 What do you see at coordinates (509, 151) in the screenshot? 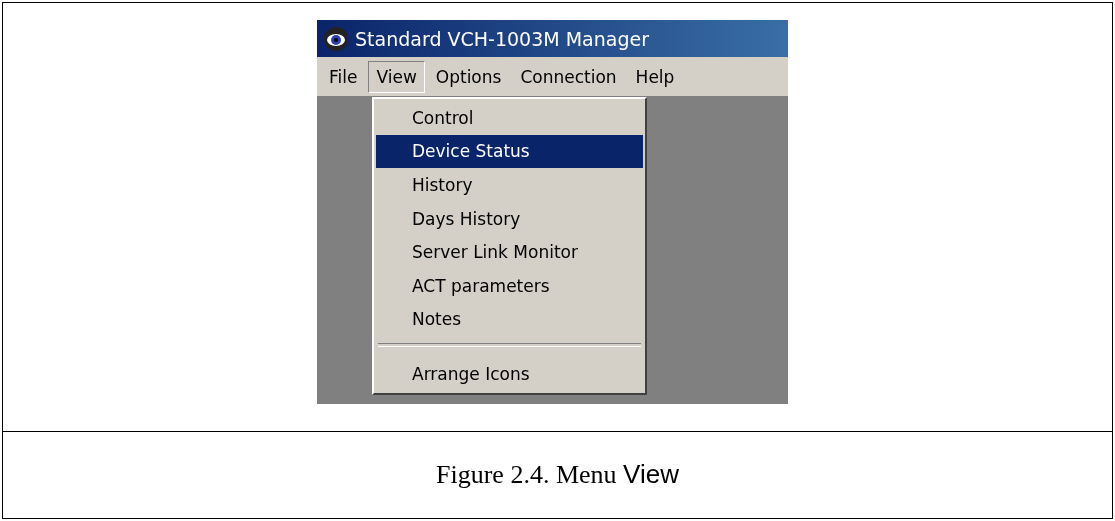
I see `menu-item: Device Status` at bounding box center [509, 151].